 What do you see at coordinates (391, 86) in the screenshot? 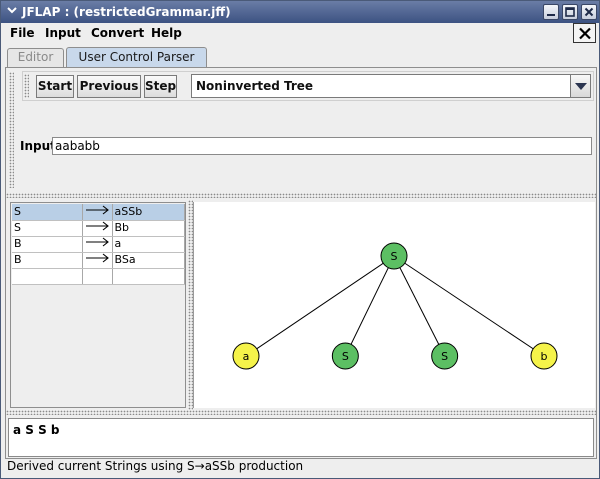
I see `tree-mode-select: Noninverted Tree` at bounding box center [391, 86].